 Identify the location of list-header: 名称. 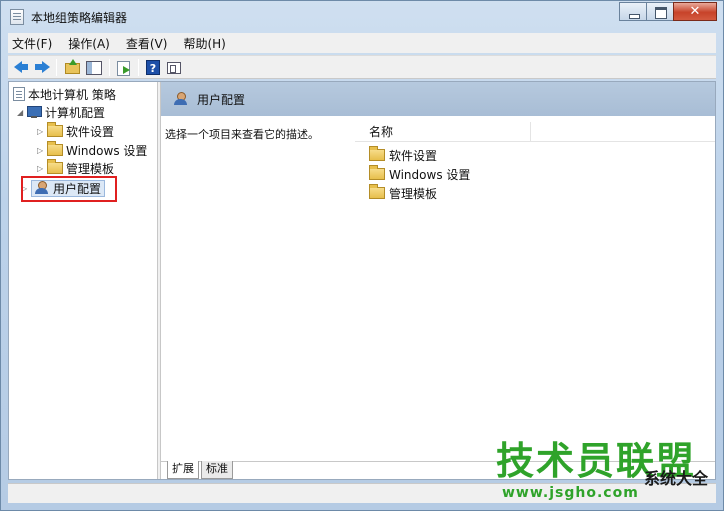
(535, 132).